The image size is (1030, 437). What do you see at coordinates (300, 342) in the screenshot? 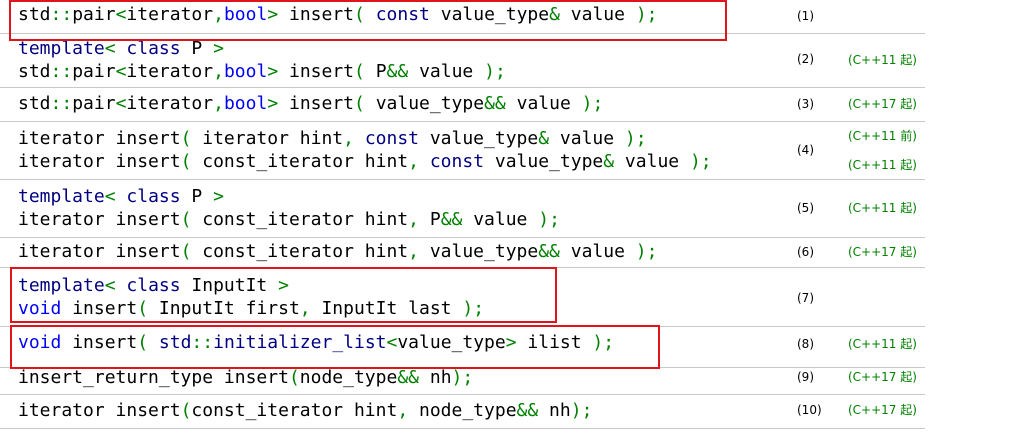
I see `code-token: initializer_list` at bounding box center [300, 342].